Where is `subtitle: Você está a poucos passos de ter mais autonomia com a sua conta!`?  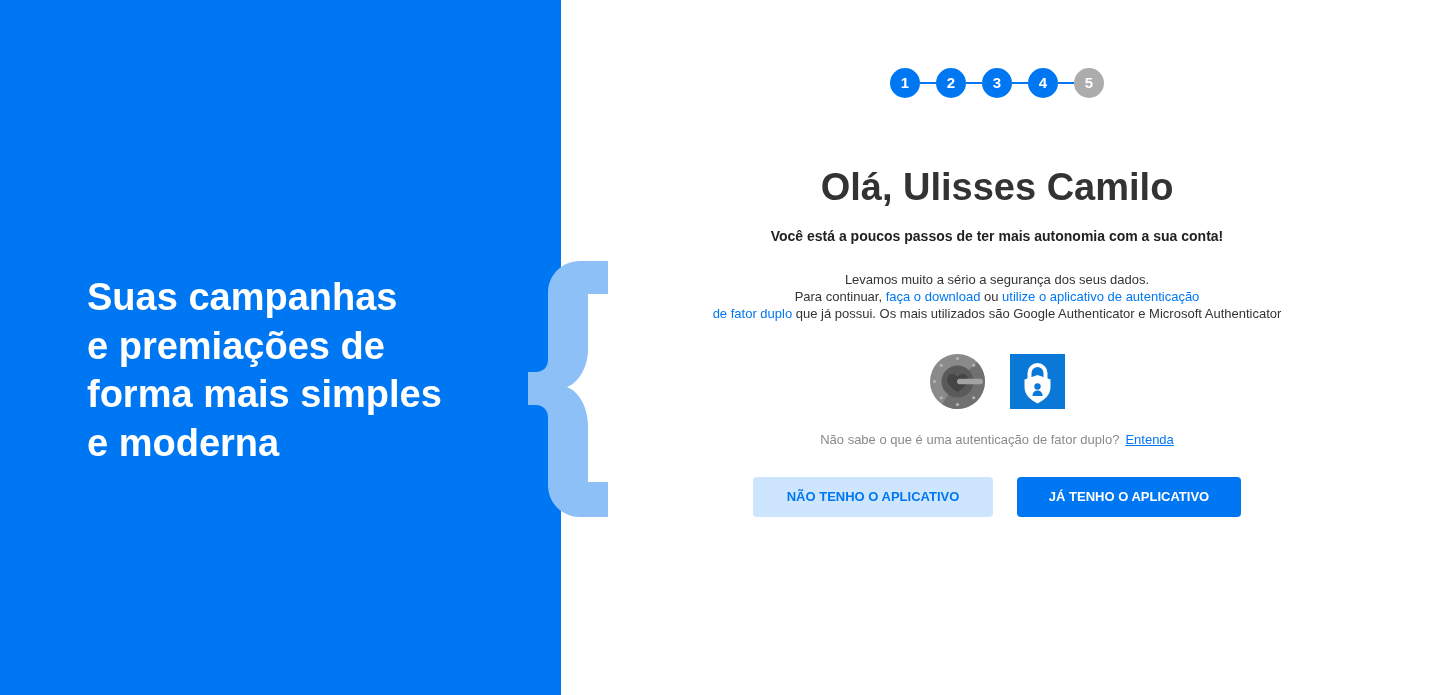
subtitle: Você está a poucos passos de ter mais autonomia com a sua conta! is located at coordinates (997, 236).